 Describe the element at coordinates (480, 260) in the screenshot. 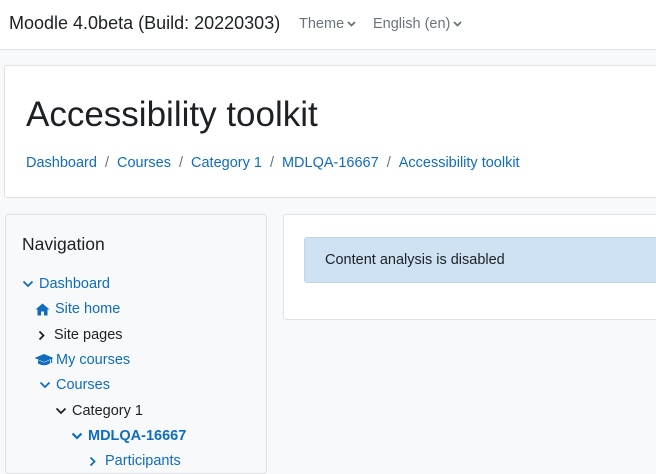

I see `info-alert: Content analysis is disabled` at that location.